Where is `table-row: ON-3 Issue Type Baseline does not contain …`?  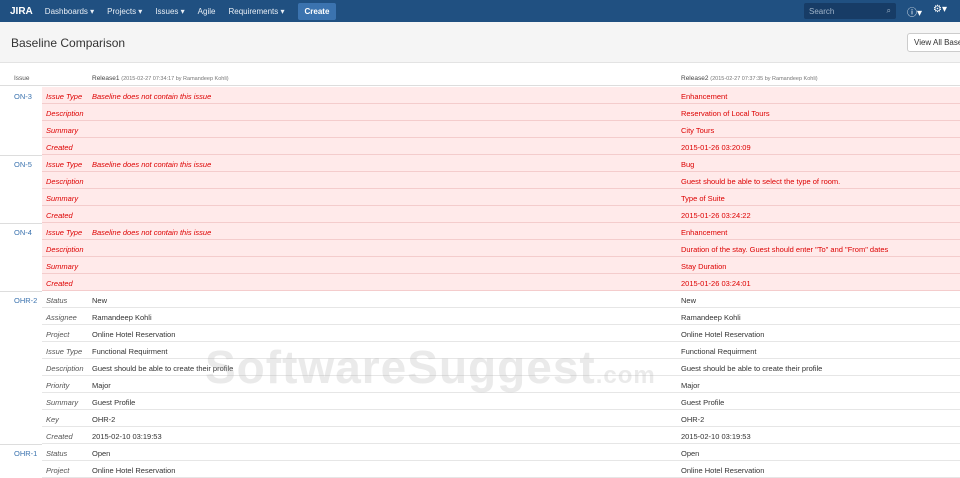 table-row: ON-3 Issue Type Baseline does not contain … is located at coordinates (480, 95).